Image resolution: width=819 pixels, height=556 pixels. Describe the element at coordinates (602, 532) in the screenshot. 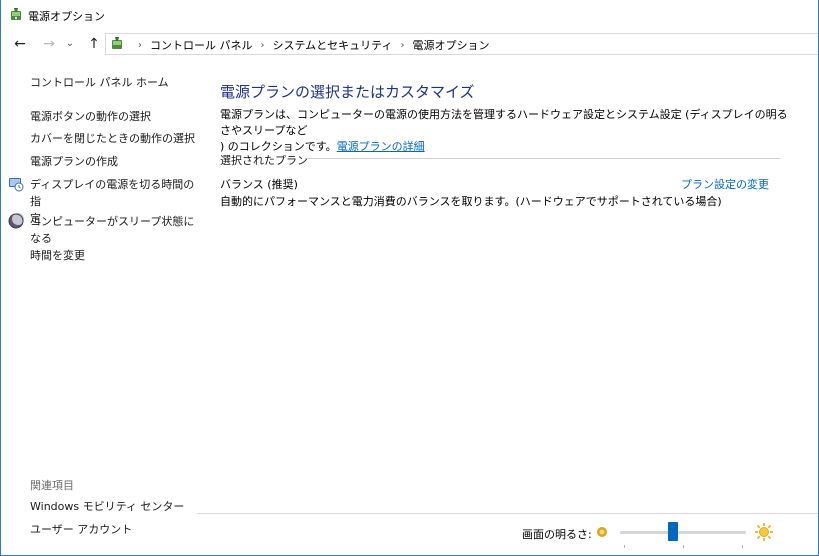

I see `dim-brightness-icon` at that location.